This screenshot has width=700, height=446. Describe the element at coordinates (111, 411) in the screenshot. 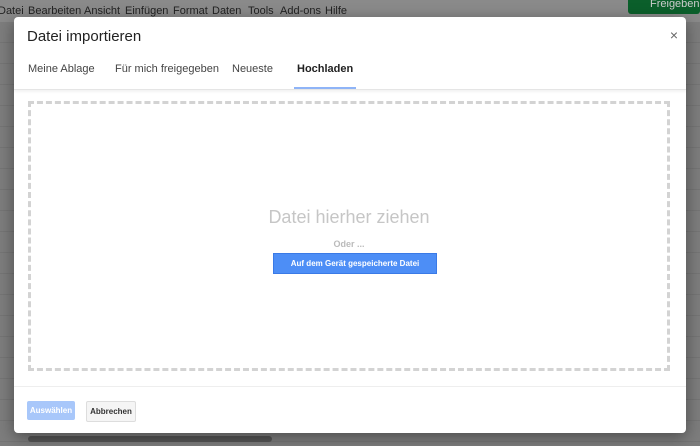

I see `cancel-button: Abbrechen` at that location.